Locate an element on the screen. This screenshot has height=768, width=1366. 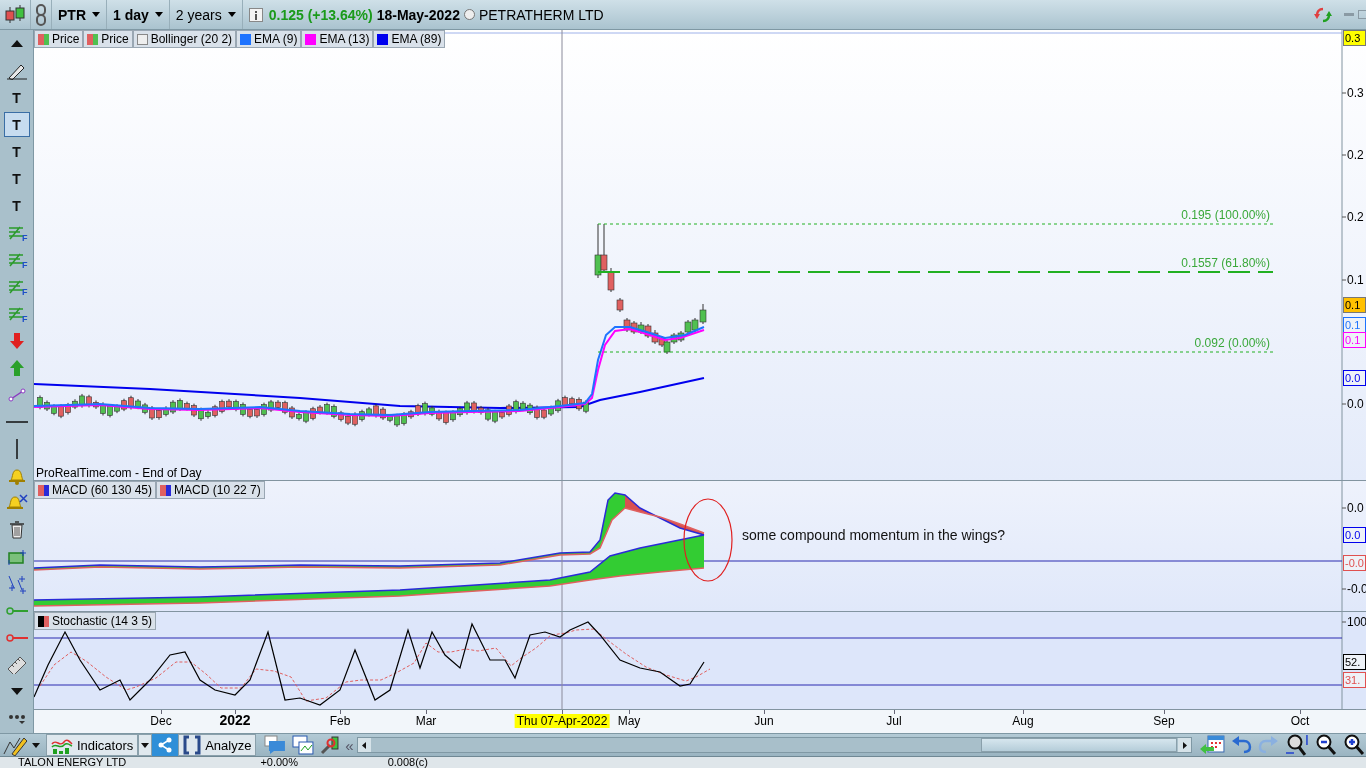
fibonacci-level-label: 0.195 (100.00%) is located at coordinates (1225, 215).